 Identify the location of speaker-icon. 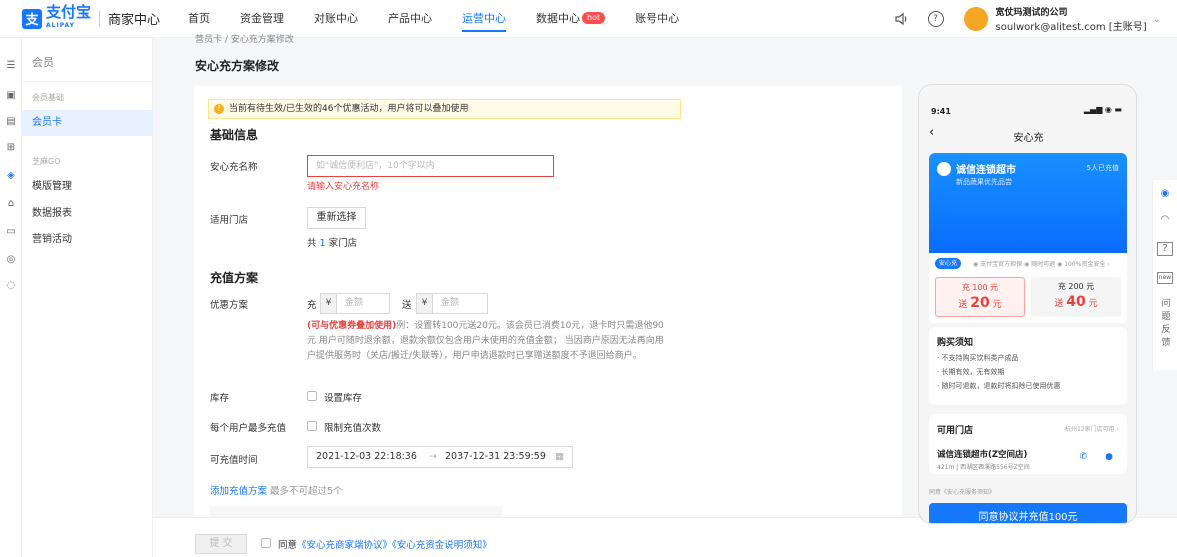
(902, 19).